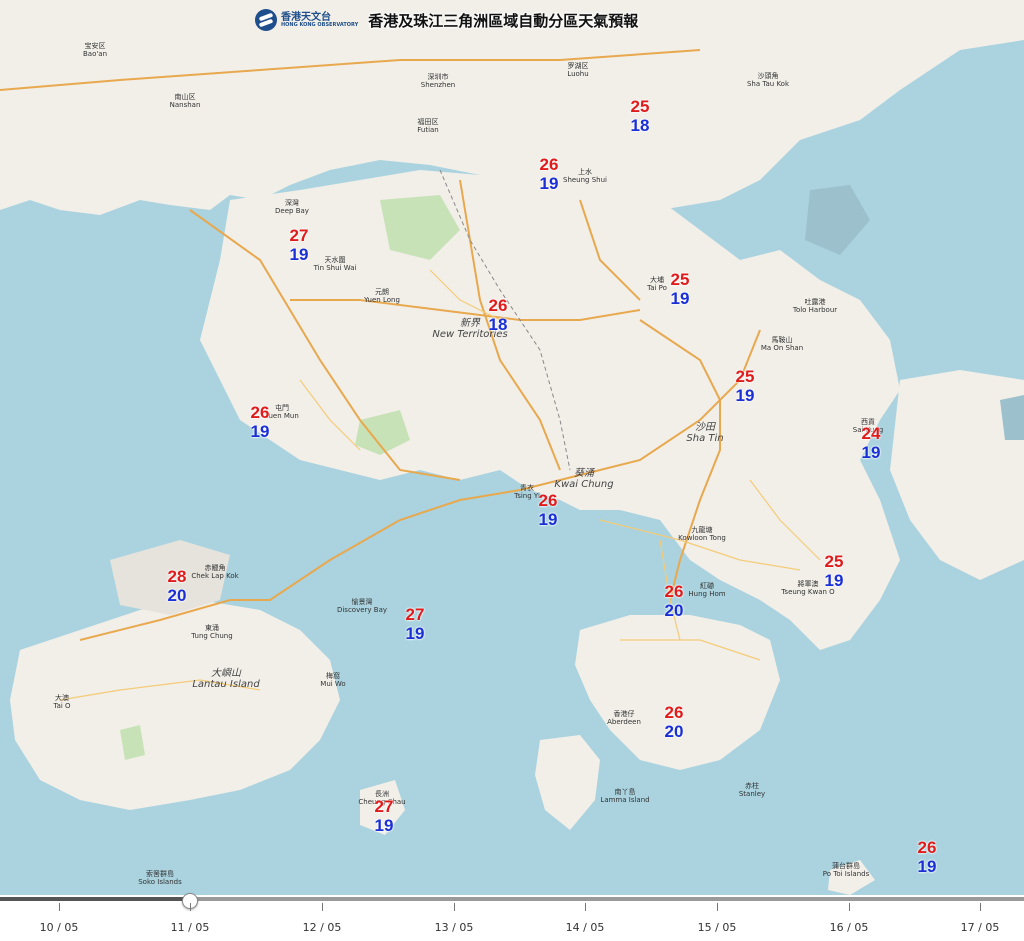 Image resolution: width=1024 pixels, height=941 pixels. I want to click on place-label: 葵涌 Kwai Chung, so click(583, 479).